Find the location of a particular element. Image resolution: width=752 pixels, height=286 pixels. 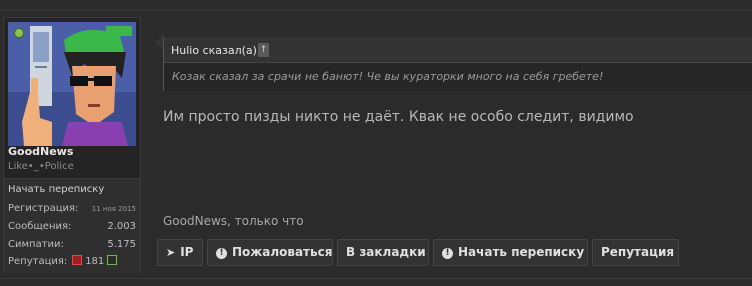

start-conversation-button: ! Начать переписку is located at coordinates (510, 252).